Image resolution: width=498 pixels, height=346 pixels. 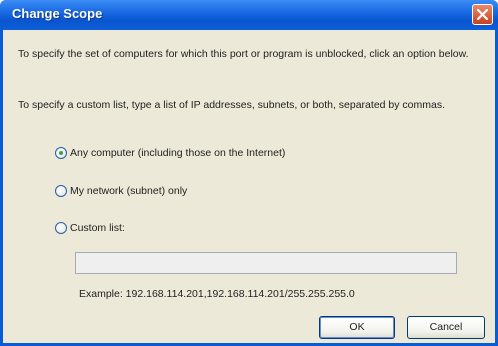 I want to click on custom-list-input, so click(x=266, y=263).